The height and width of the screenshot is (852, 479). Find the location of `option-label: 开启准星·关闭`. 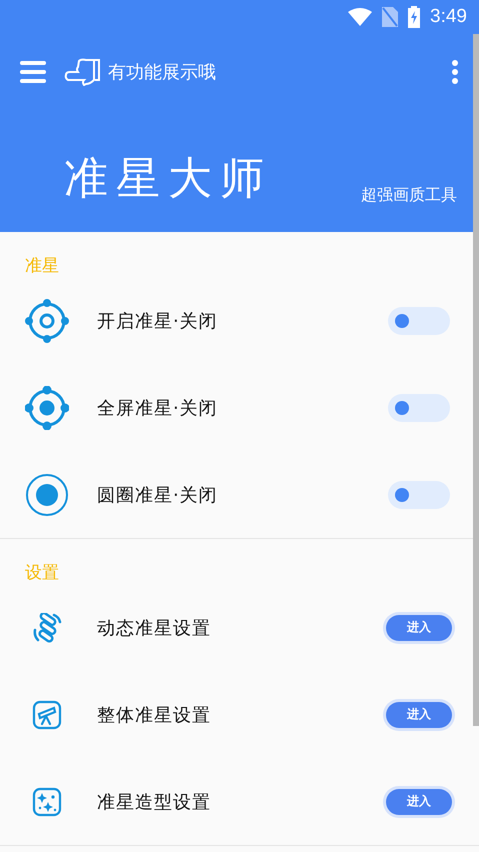

option-label: 开启准星·关闭 is located at coordinates (158, 321).